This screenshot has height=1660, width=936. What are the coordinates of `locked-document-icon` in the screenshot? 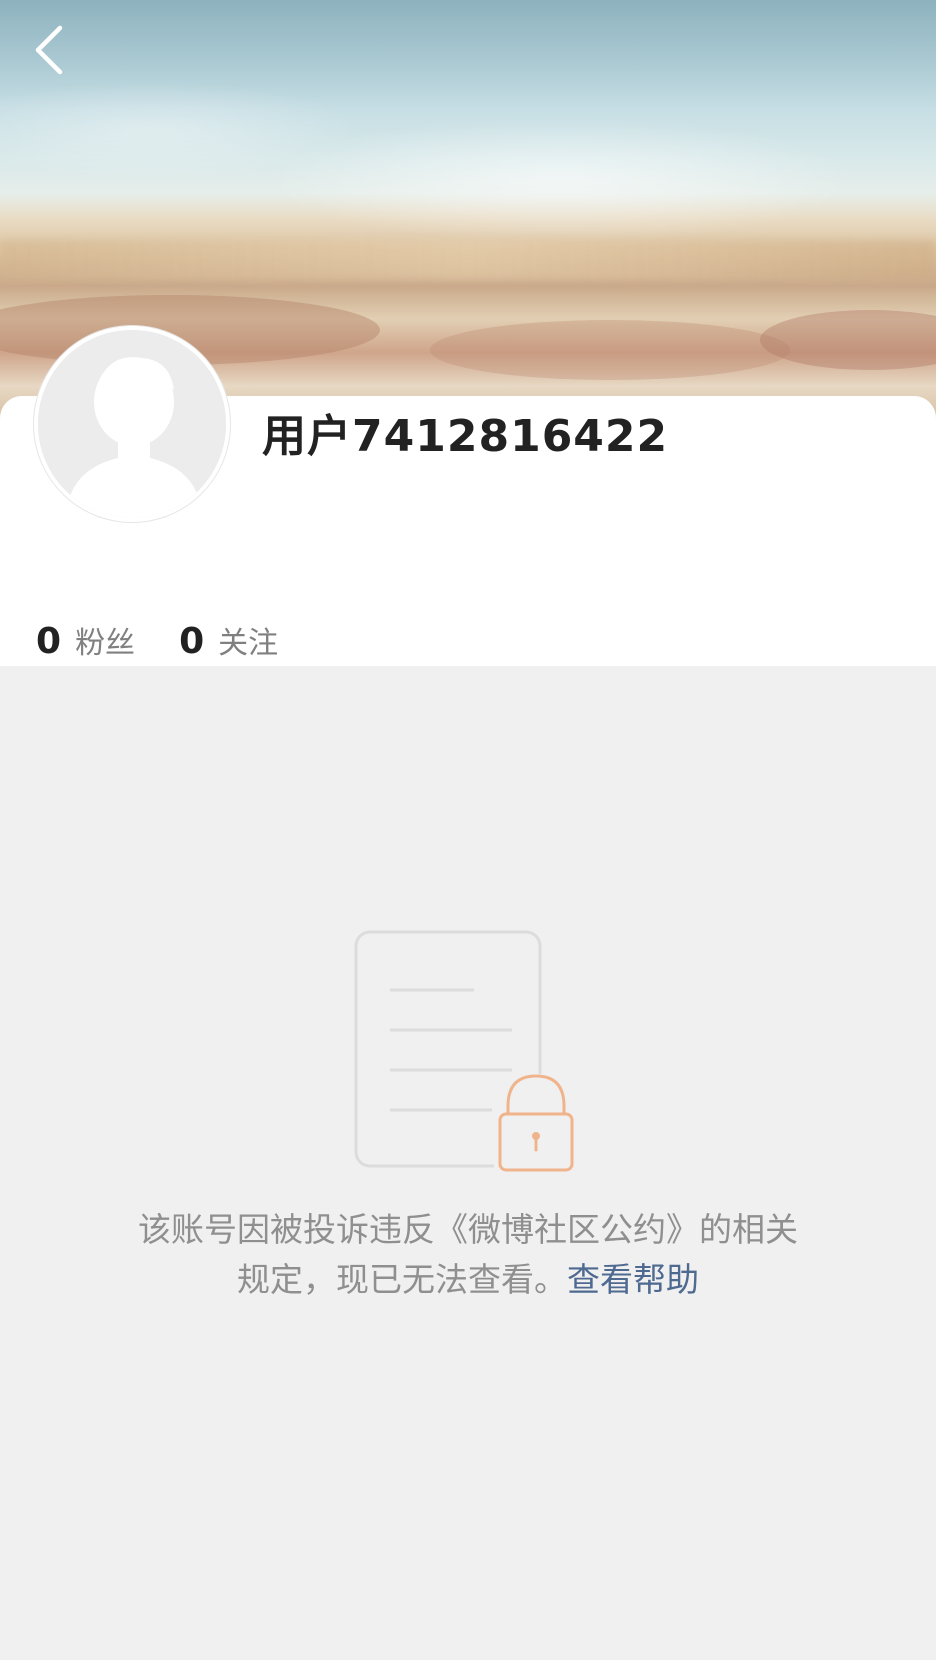 It's located at (470, 1058).